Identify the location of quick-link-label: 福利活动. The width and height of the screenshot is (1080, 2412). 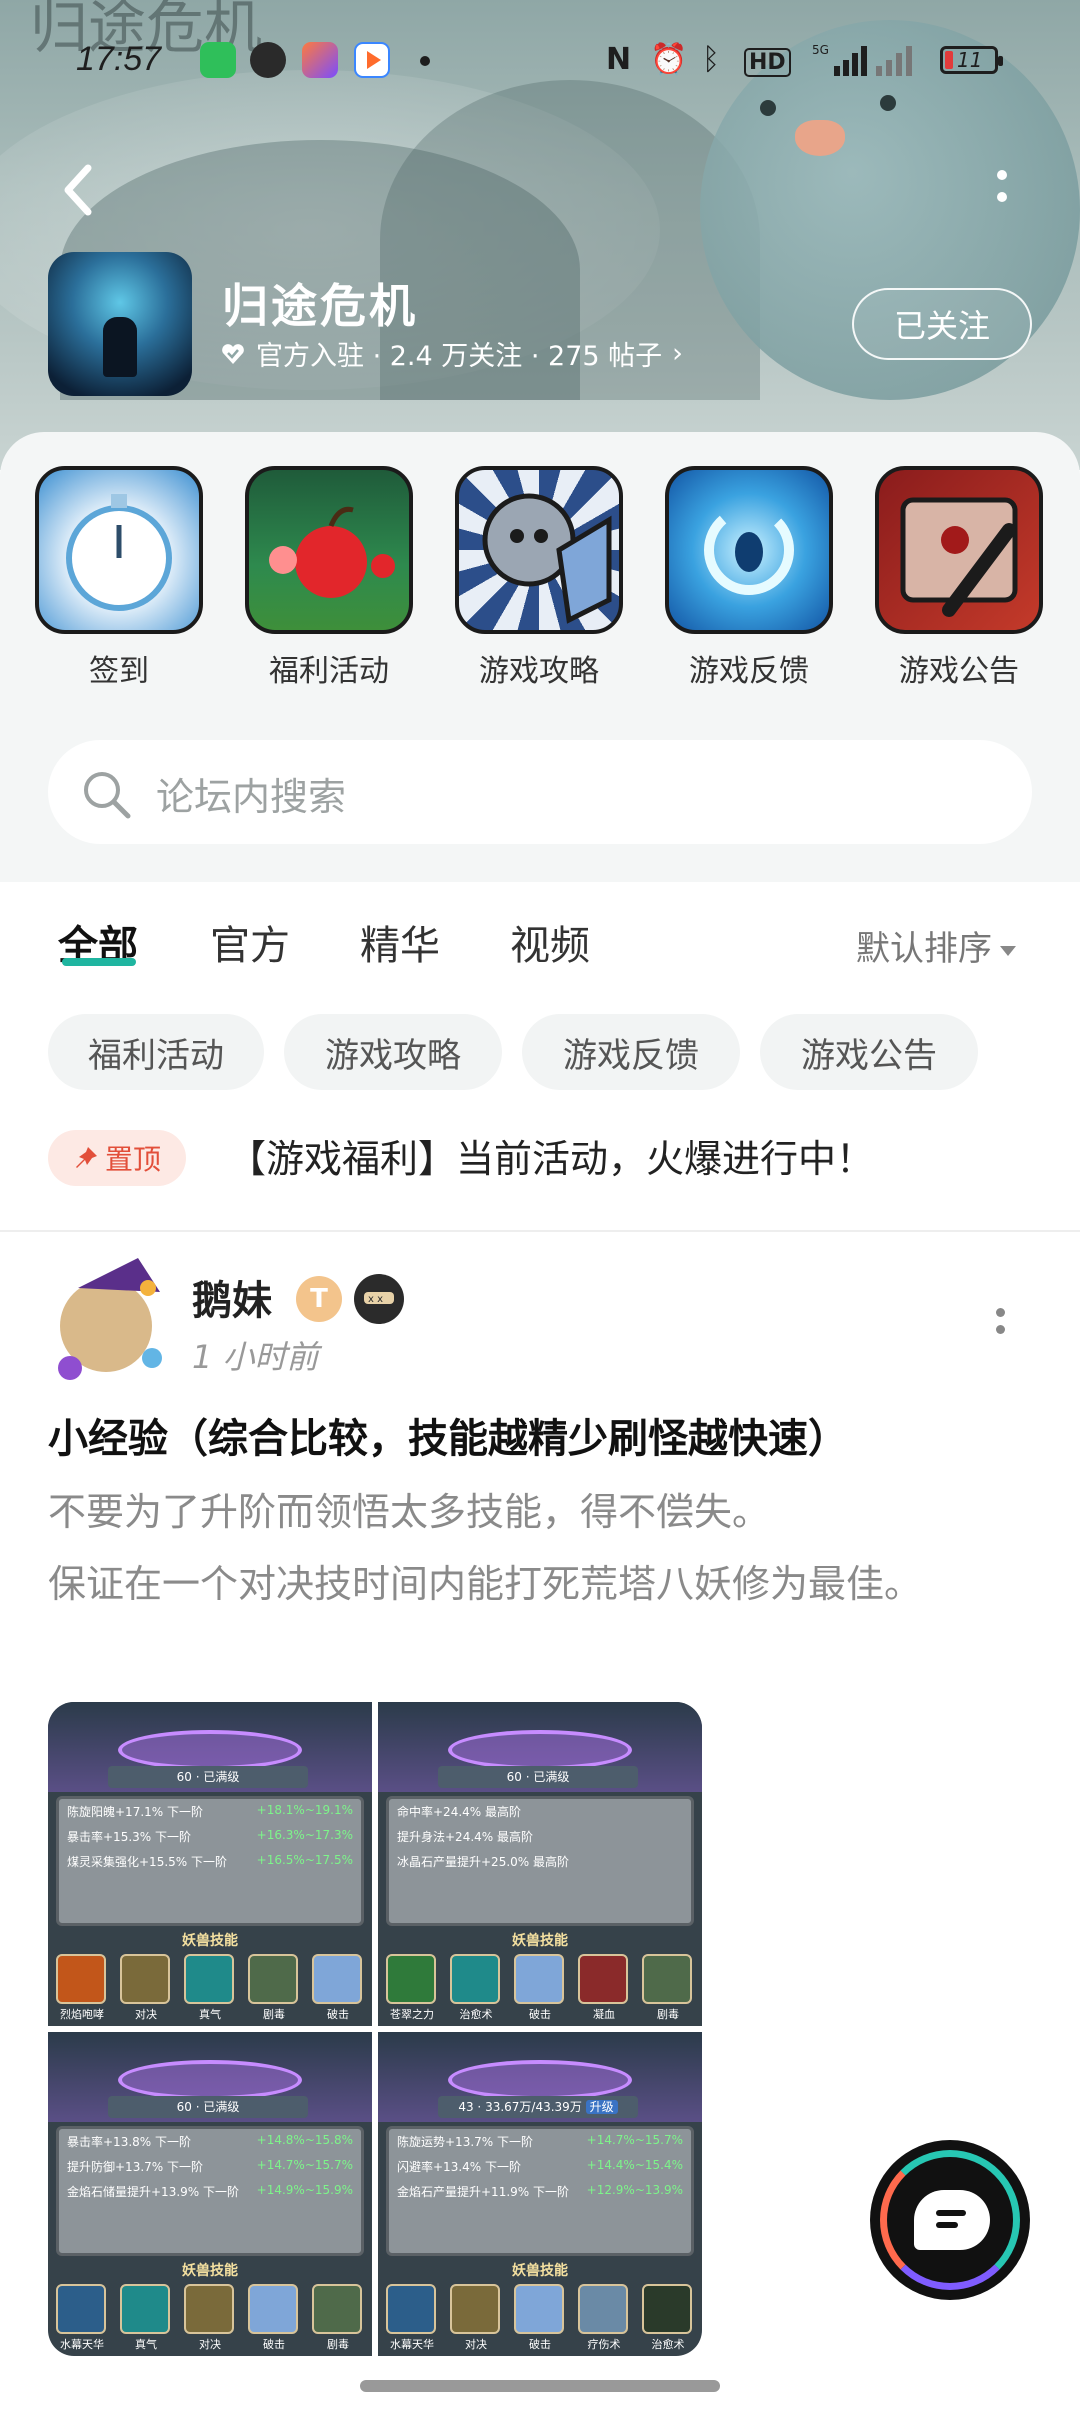
(329, 671).